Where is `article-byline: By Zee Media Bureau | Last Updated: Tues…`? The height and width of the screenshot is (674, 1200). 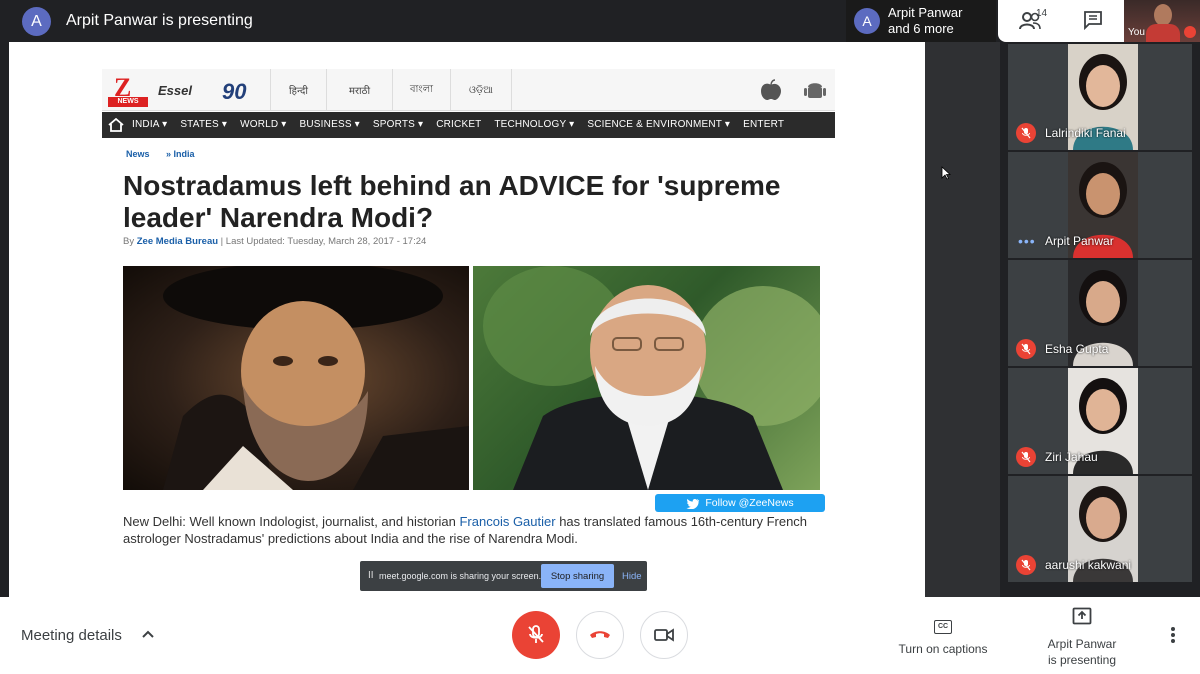 article-byline: By Zee Media Bureau | Last Updated: Tues… is located at coordinates (274, 241).